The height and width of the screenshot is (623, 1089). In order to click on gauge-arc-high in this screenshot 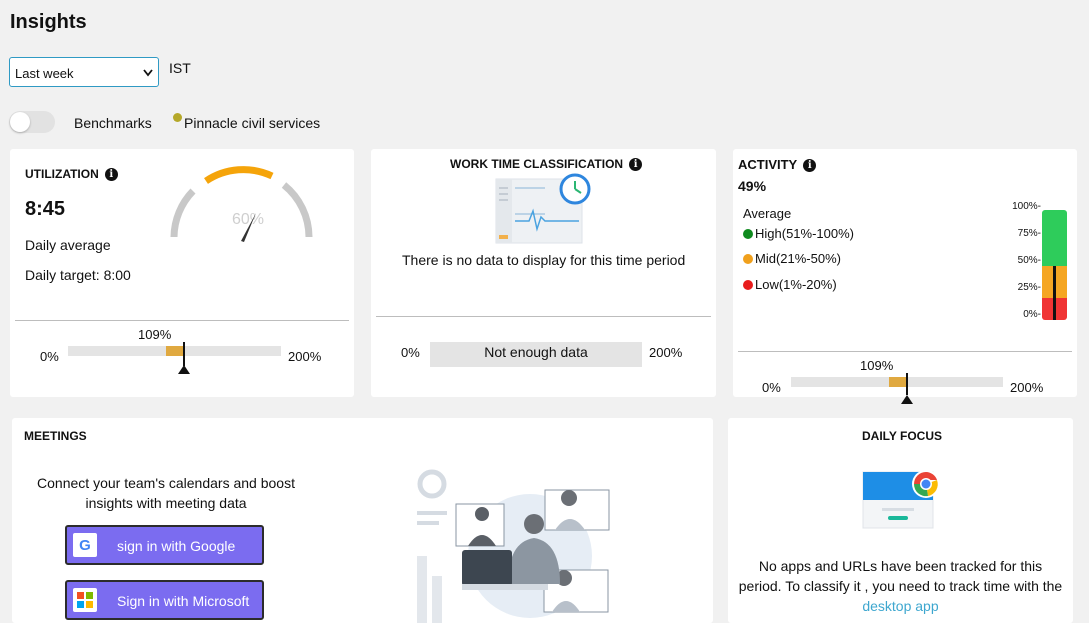, I will do `click(297, 210)`.